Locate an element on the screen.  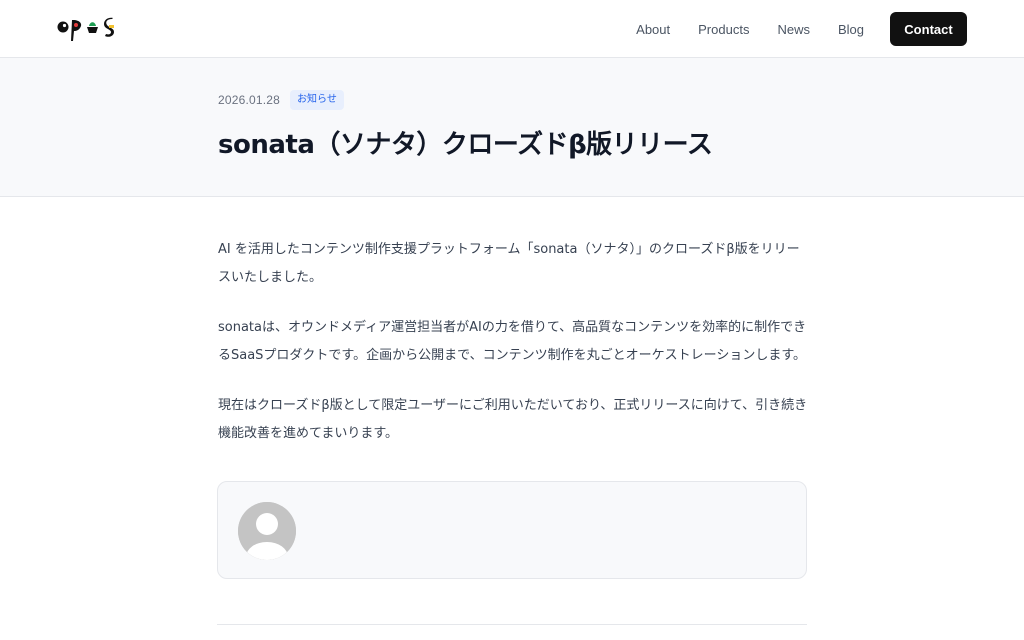
user-placeholder-icon is located at coordinates (267, 531).